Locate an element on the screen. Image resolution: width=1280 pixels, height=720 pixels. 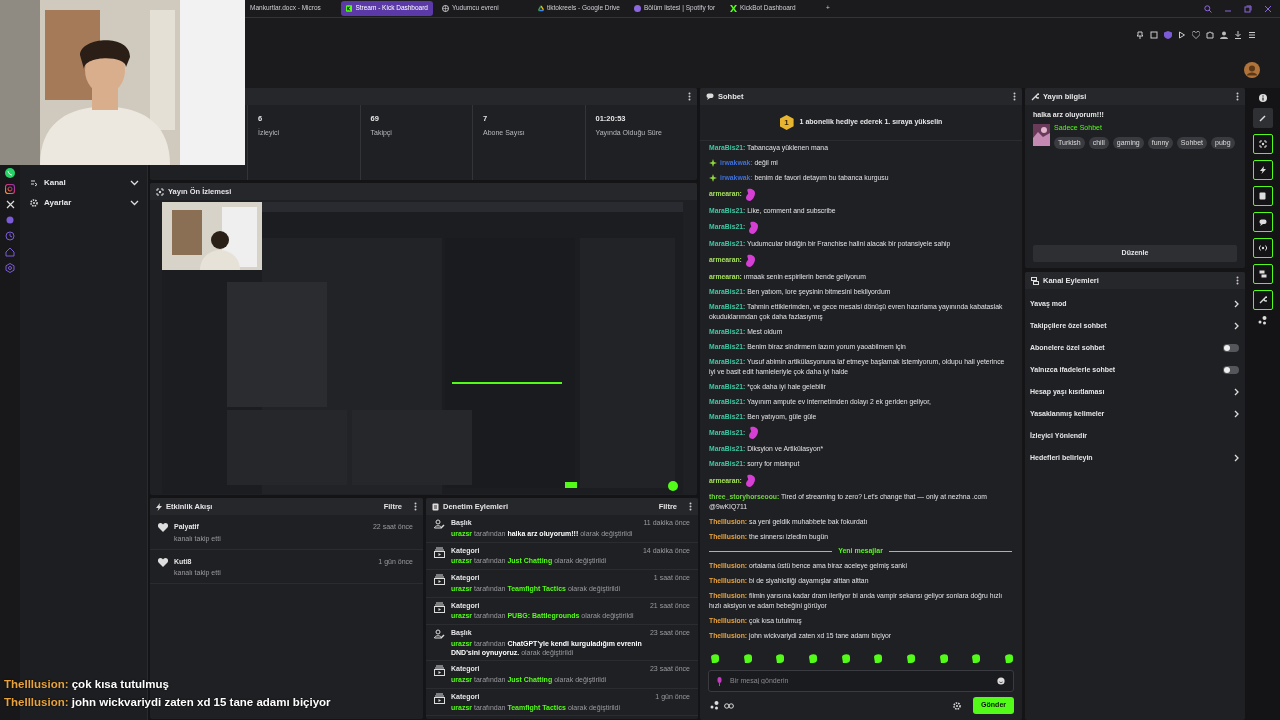
circle-icon is located at coordinates (10, 220).